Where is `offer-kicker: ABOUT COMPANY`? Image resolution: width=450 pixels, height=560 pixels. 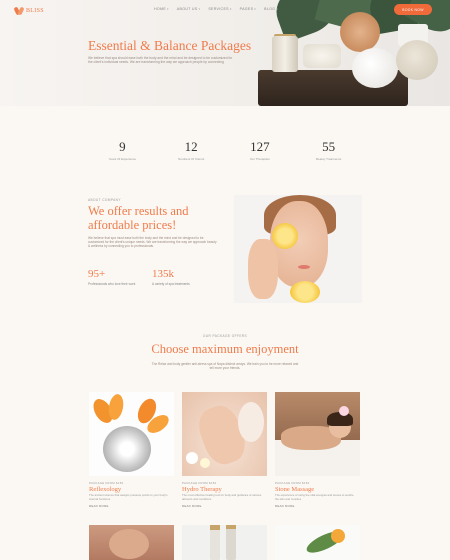
offer-kicker: ABOUT COMPANY is located at coordinates (104, 200).